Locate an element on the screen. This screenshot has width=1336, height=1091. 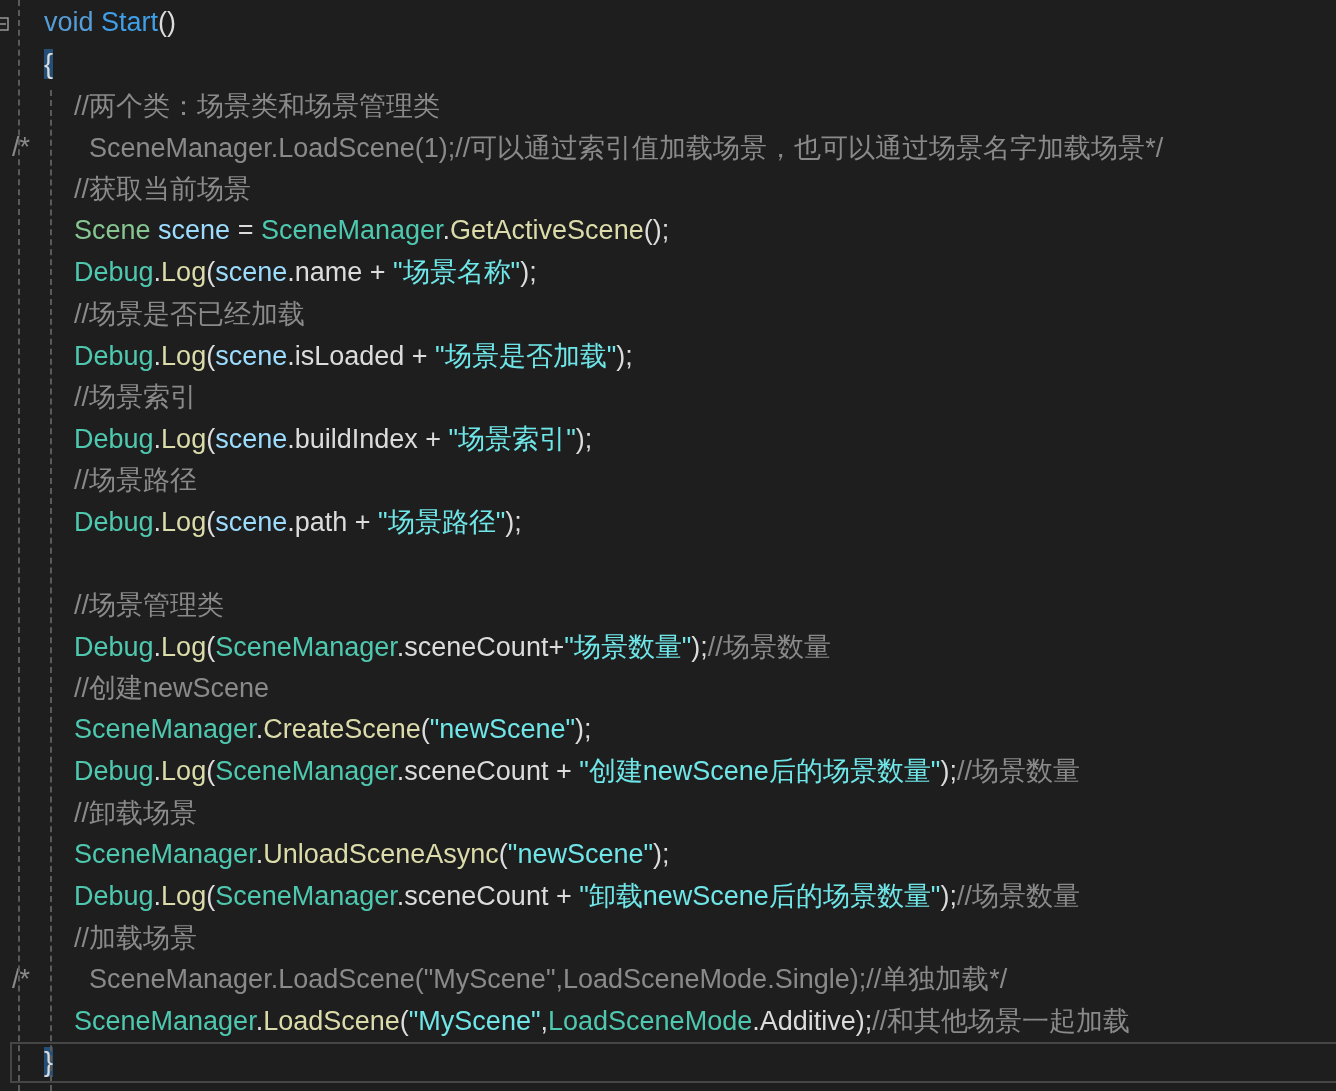
code-line: Debug.Log(scene.path + "场景路径"); is located at coordinates (298, 521).